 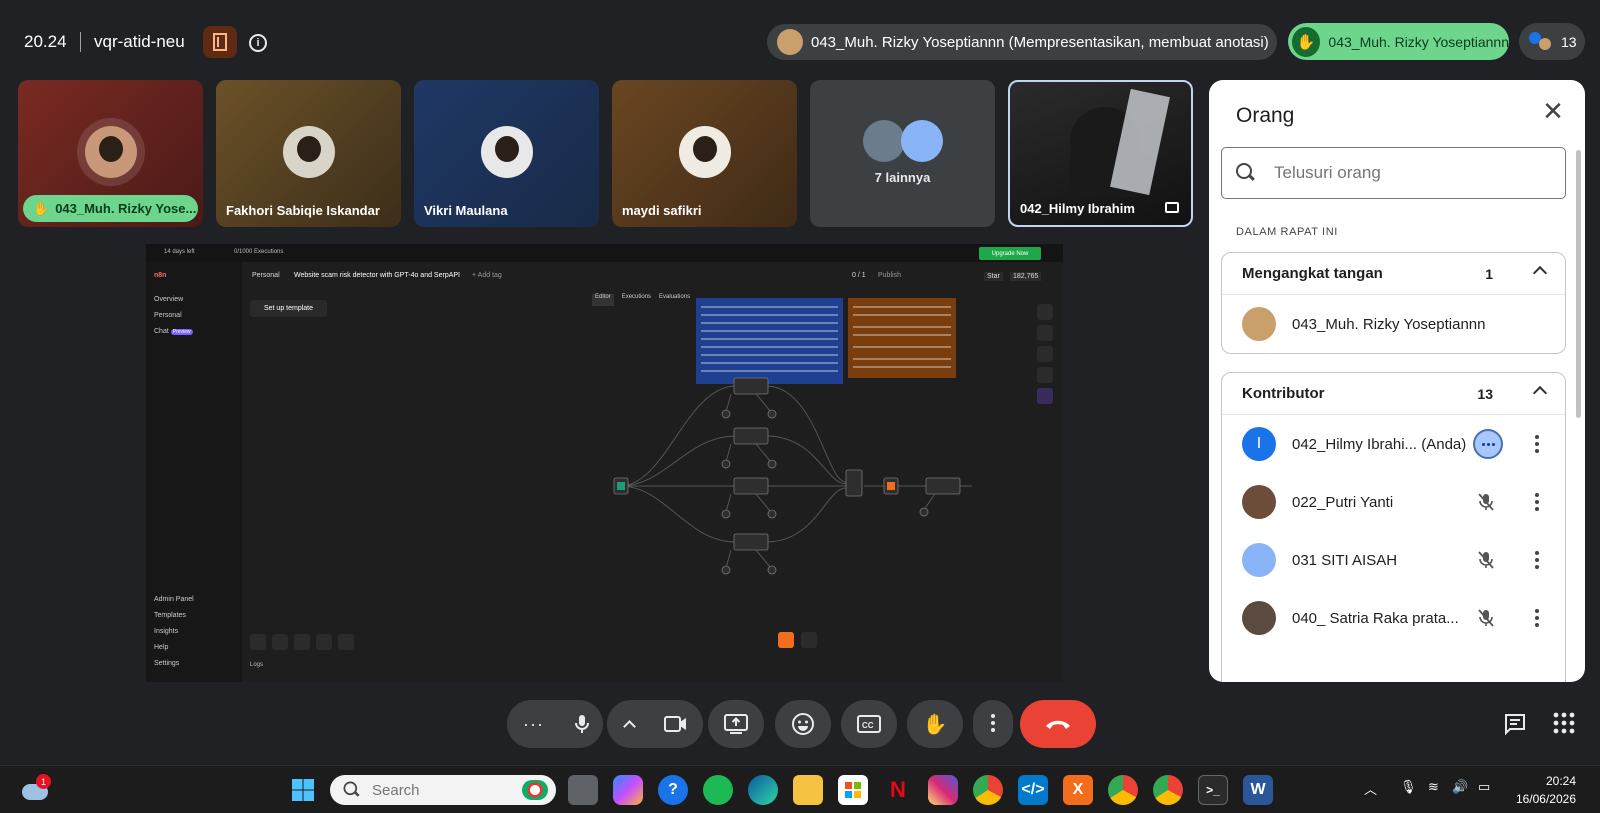 I want to click on add-node-button, so click(x=1045, y=312).